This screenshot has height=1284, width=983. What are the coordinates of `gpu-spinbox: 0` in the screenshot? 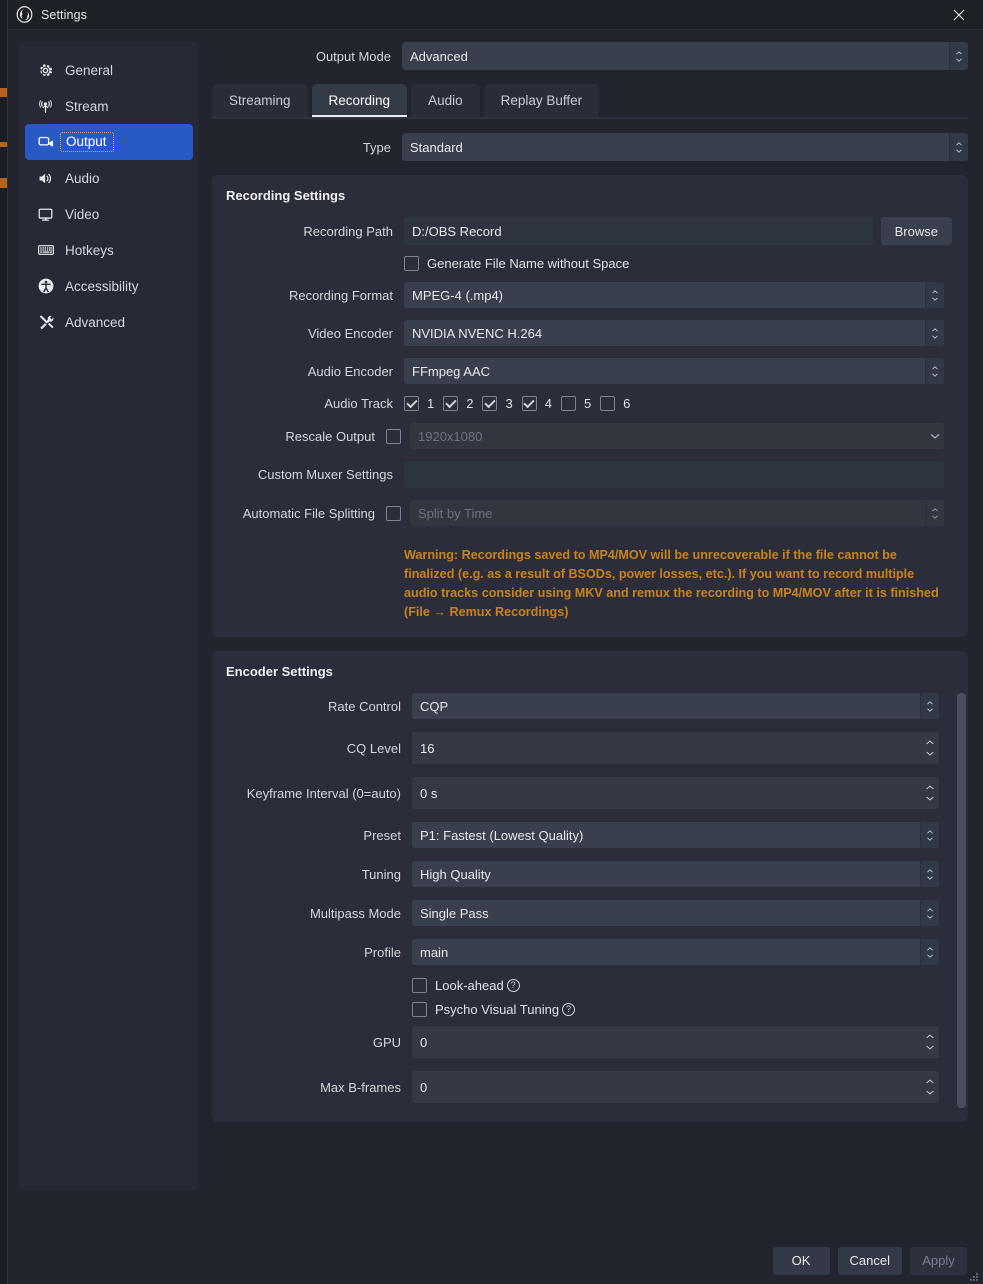 It's located at (675, 1042).